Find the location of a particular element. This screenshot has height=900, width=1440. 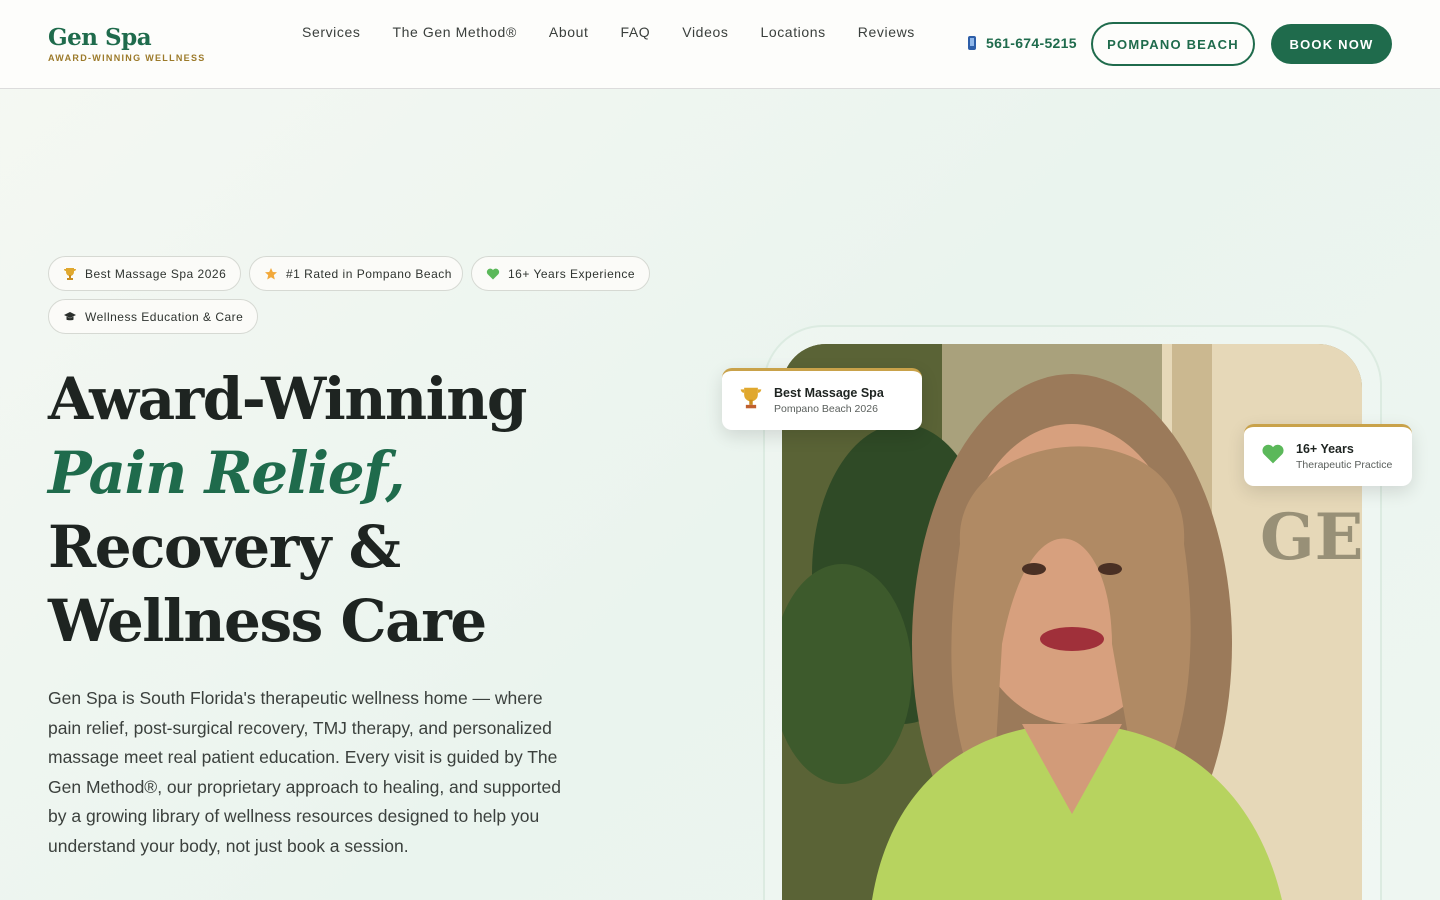

award-card-subtitle: Pompano Beach 2026 is located at coordinates (826, 409).